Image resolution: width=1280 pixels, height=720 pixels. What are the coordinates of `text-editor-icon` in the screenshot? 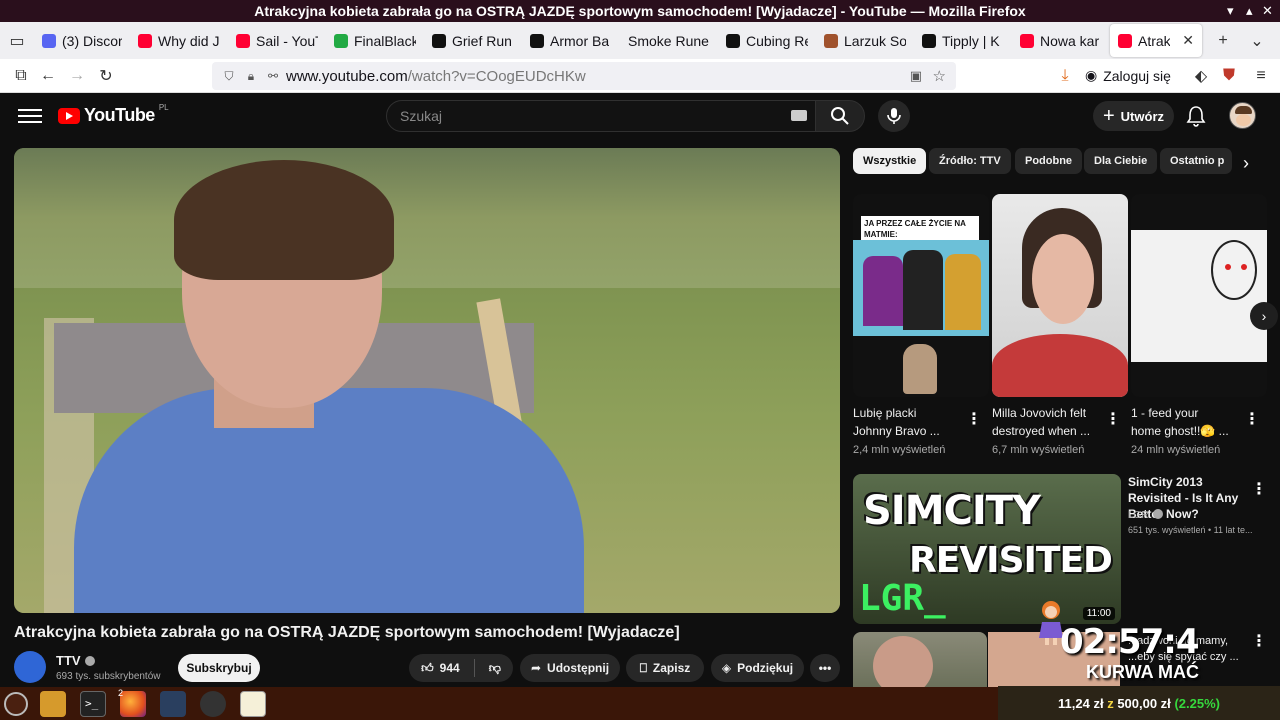 It's located at (253, 704).